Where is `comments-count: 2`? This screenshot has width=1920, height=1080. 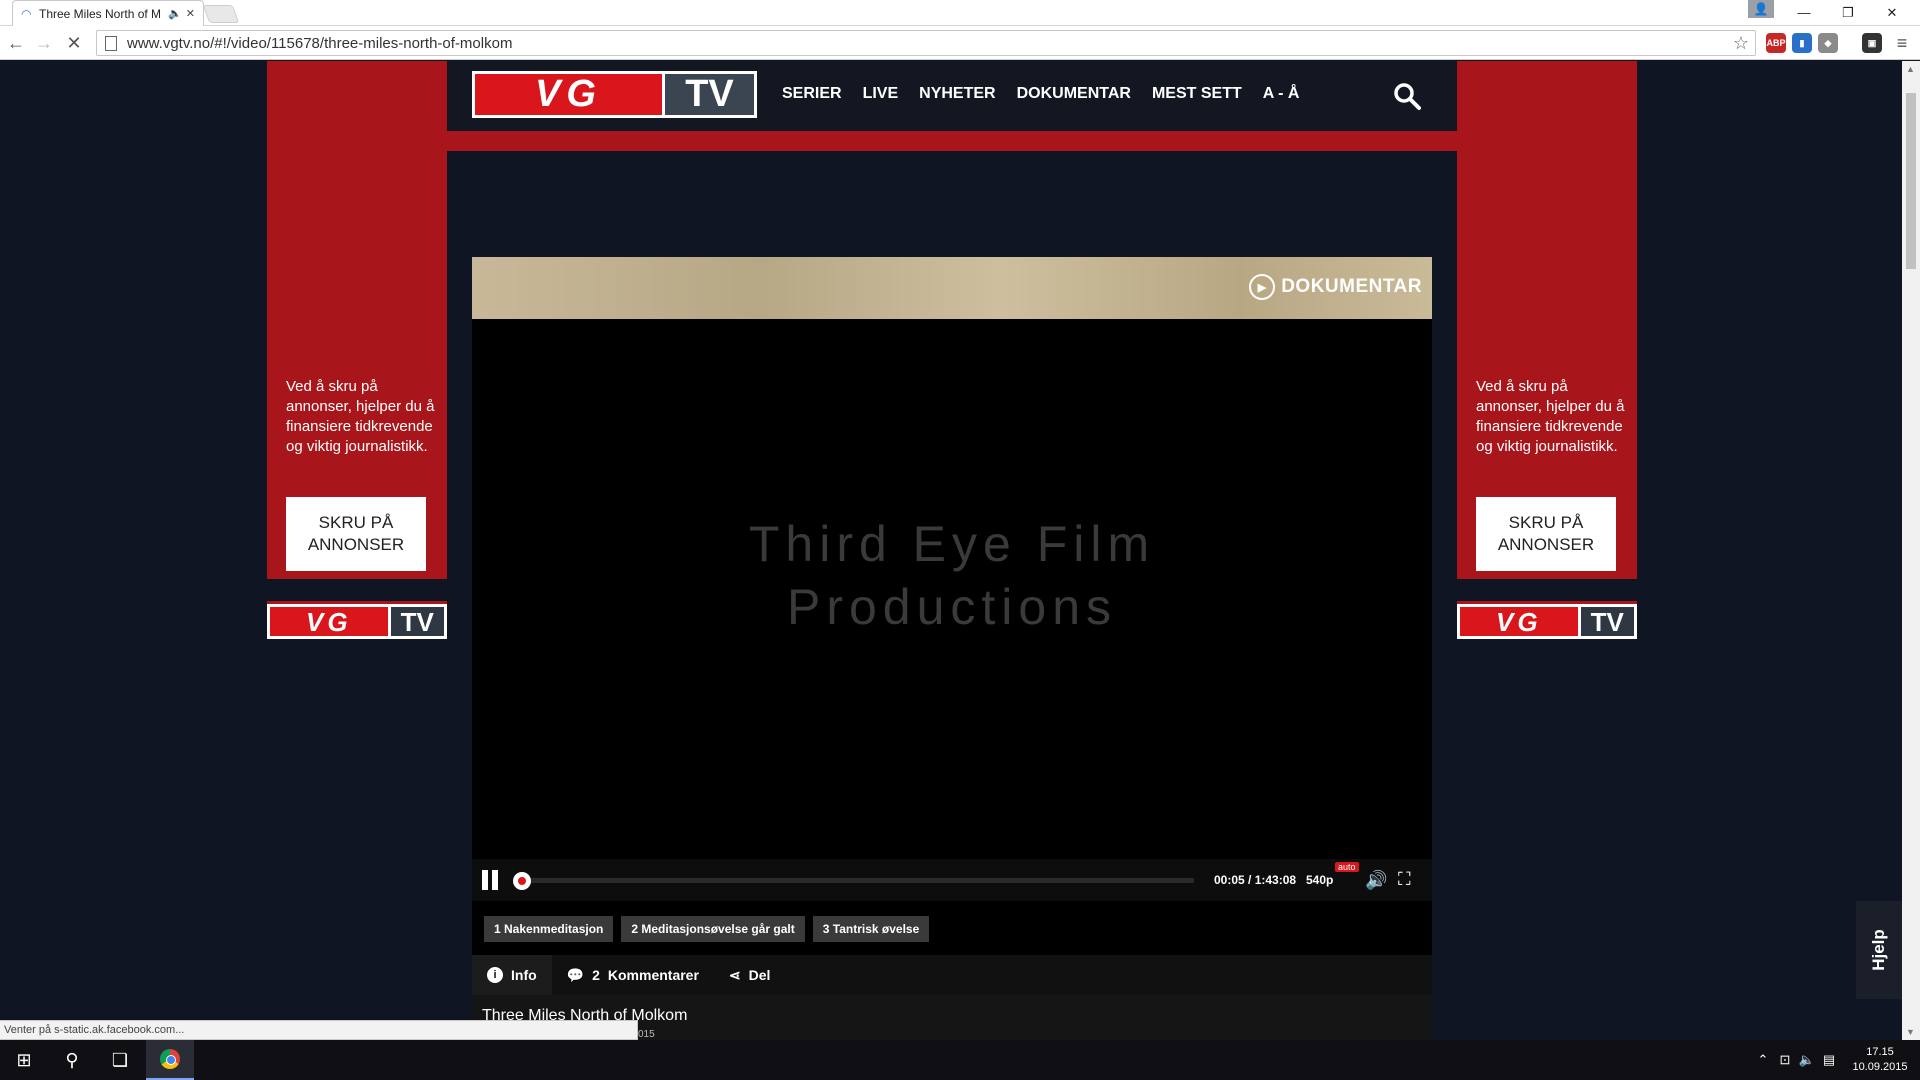 comments-count: 2 is located at coordinates (596, 975).